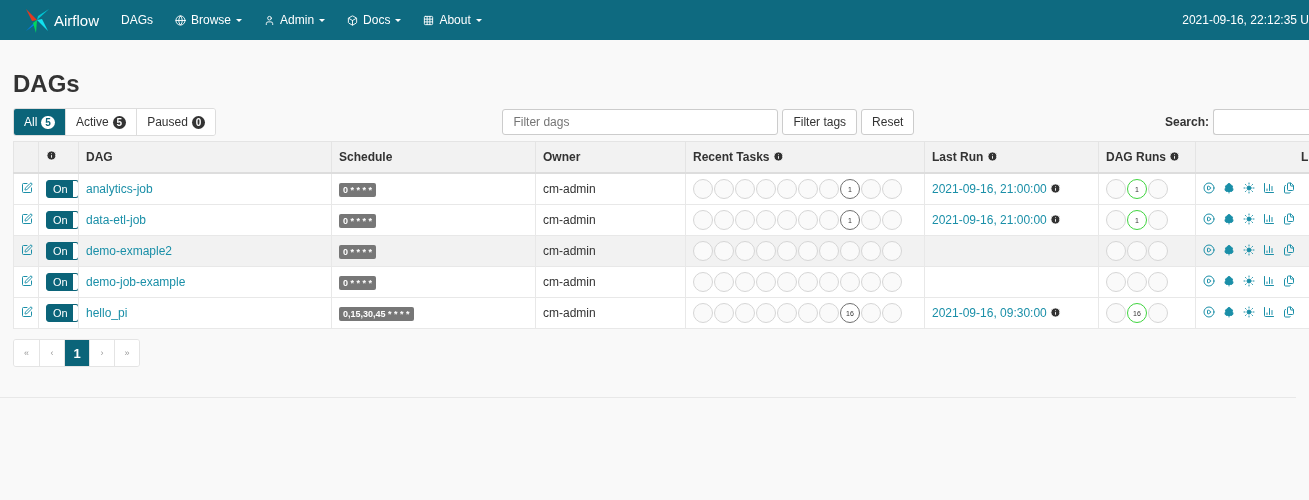 Image resolution: width=1309 pixels, height=500 pixels. Describe the element at coordinates (270, 20) in the screenshot. I see `user-icon` at that location.